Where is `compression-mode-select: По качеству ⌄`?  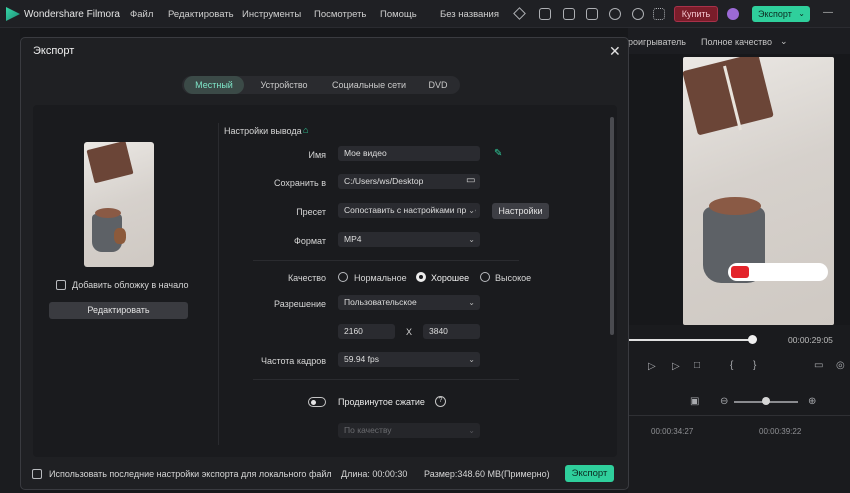
compression-mode-select: По качеству ⌄ is located at coordinates (409, 430).